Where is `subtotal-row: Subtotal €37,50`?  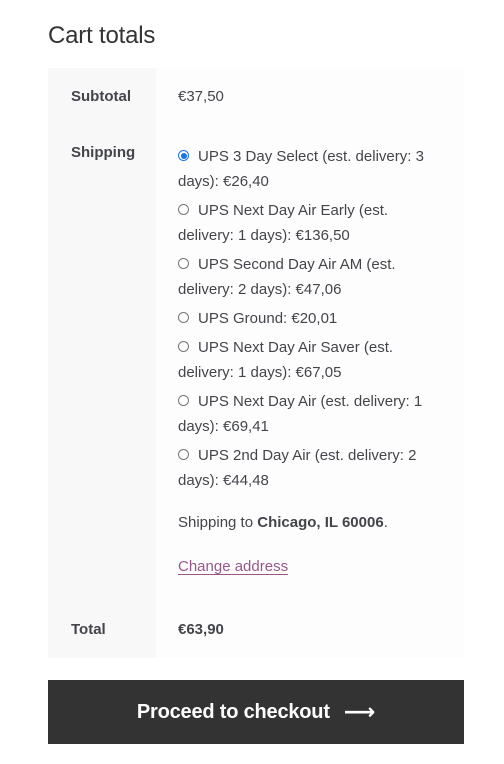 subtotal-row: Subtotal €37,50 is located at coordinates (256, 96).